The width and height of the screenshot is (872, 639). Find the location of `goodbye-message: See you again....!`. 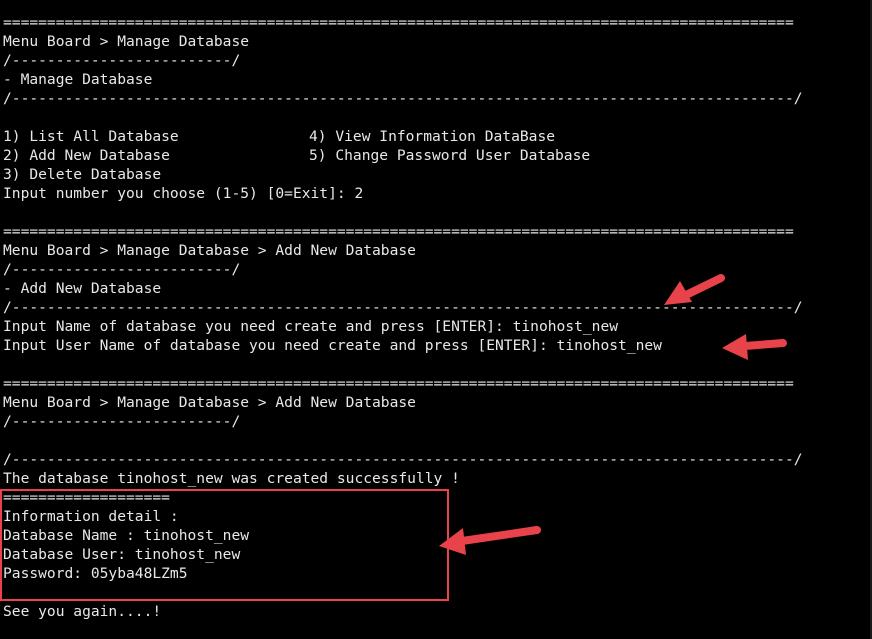

goodbye-message: See you again....! is located at coordinates (82, 611).